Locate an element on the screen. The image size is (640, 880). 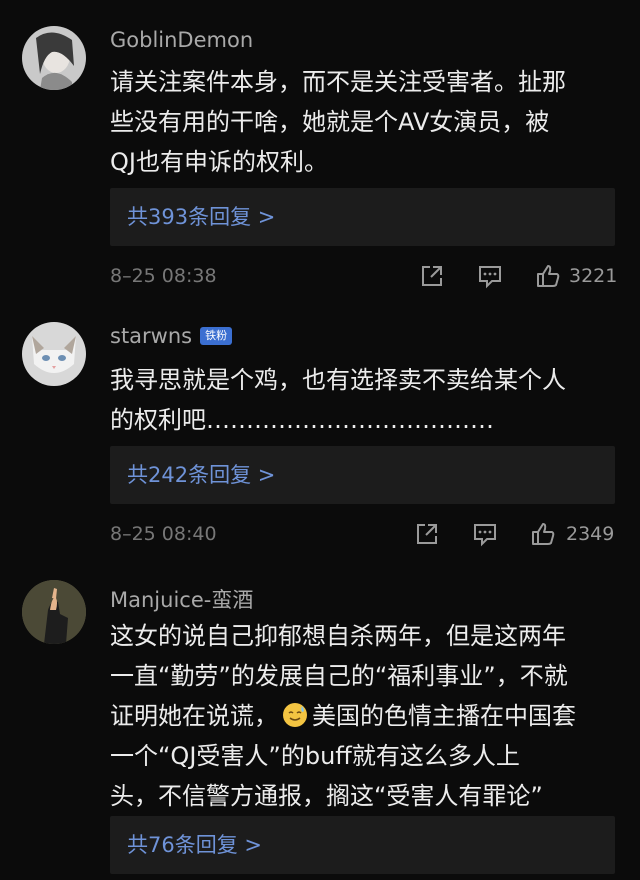
username-text: Manjuice-蛮酒 is located at coordinates (182, 600).